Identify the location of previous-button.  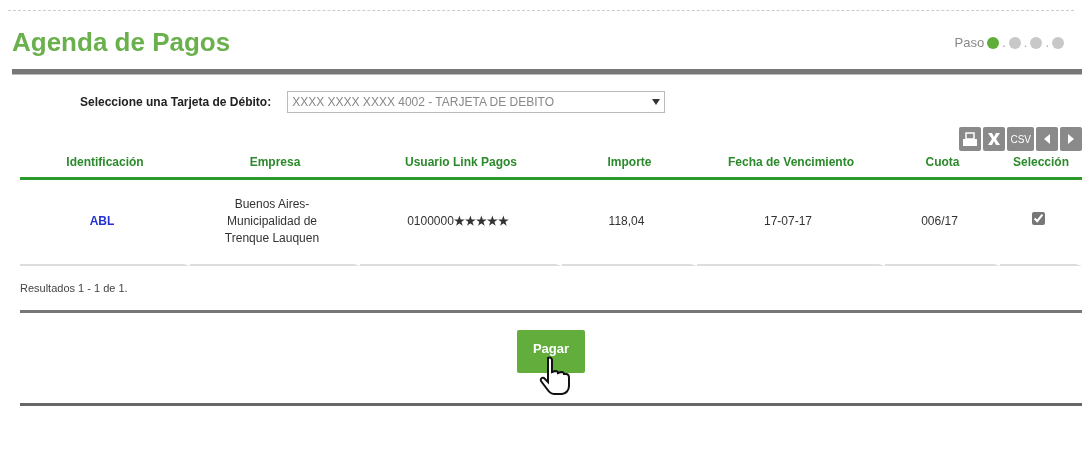
(1047, 139).